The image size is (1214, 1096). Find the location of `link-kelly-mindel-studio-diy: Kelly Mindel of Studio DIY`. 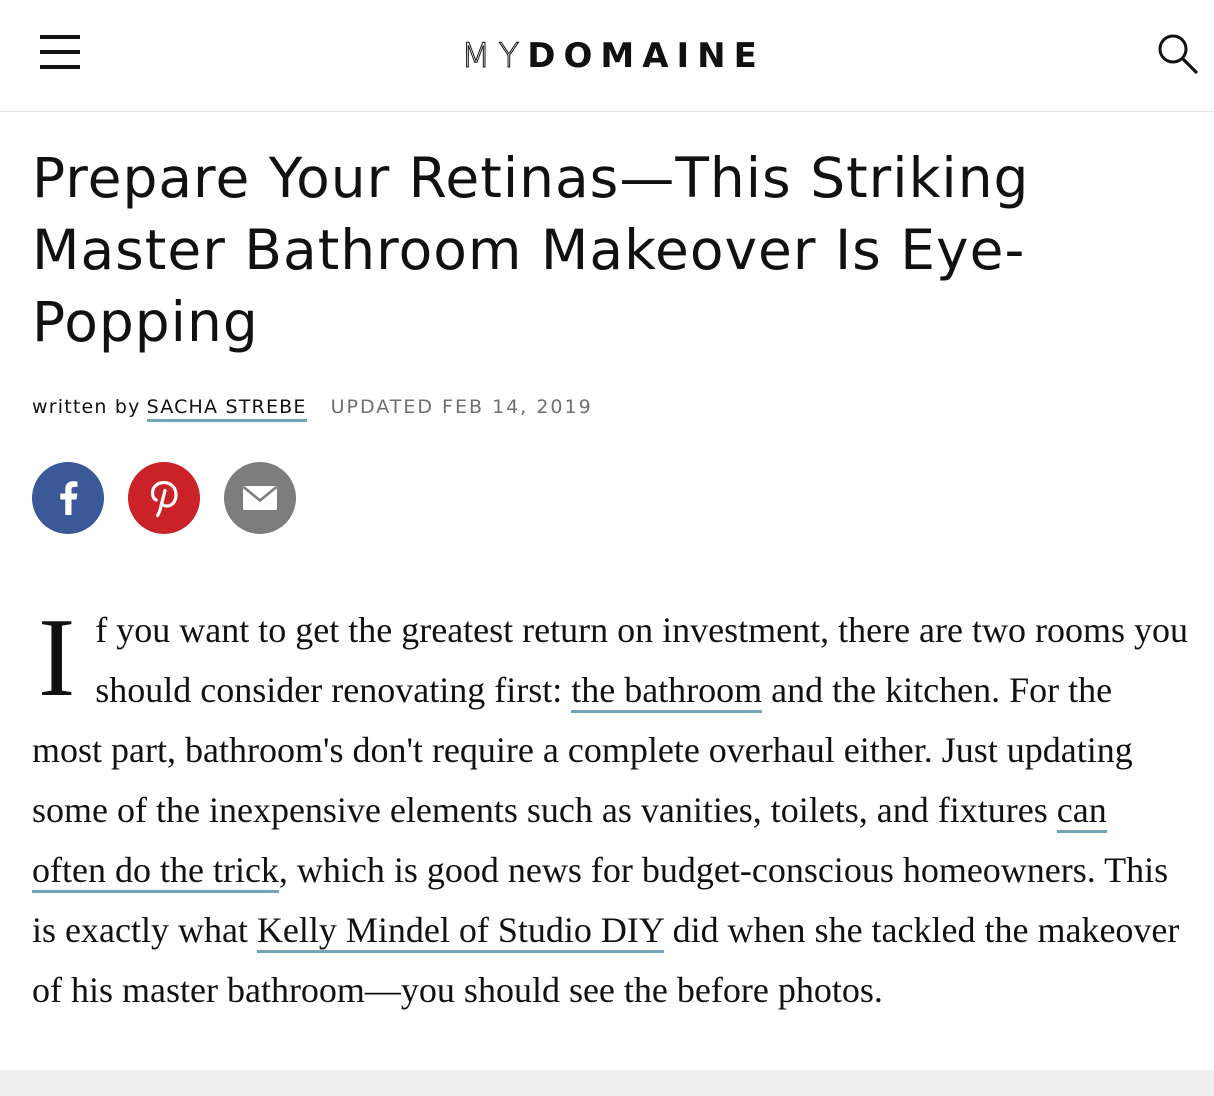

link-kelly-mindel-studio-diy: Kelly Mindel of Studio DIY is located at coordinates (460, 931).